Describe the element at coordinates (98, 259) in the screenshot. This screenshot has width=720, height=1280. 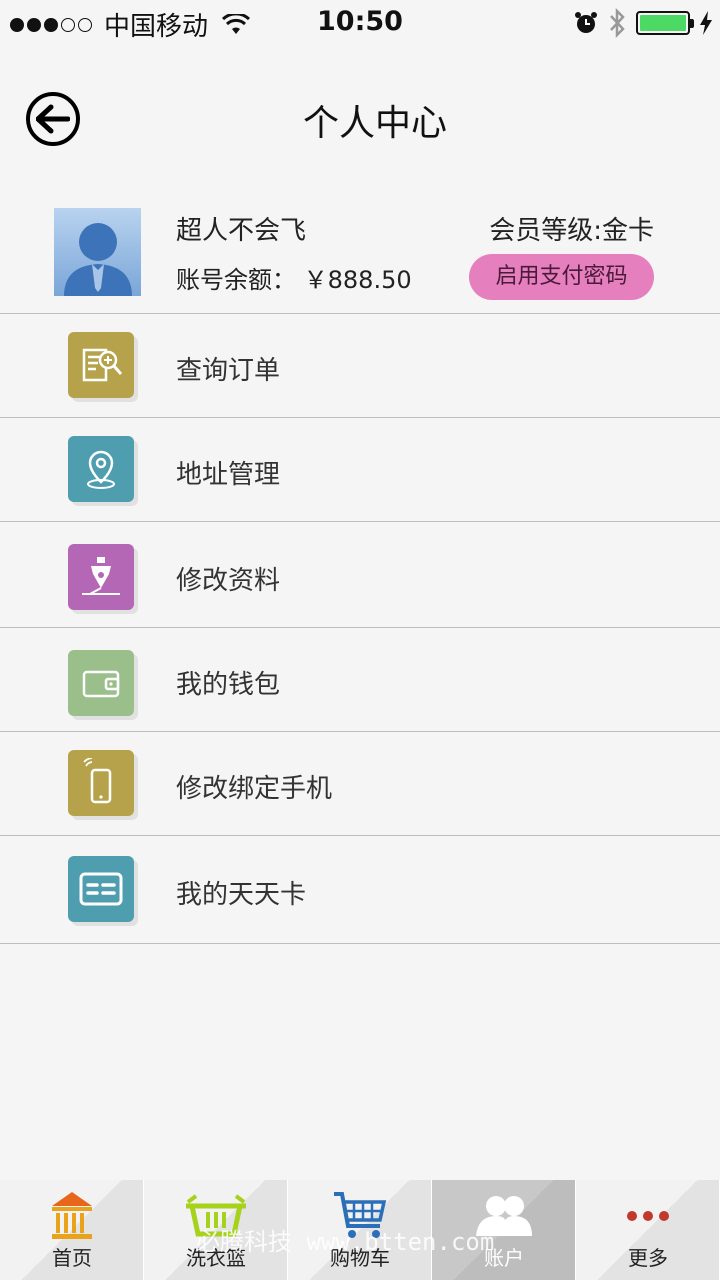
I see `user-avatar-icon` at that location.